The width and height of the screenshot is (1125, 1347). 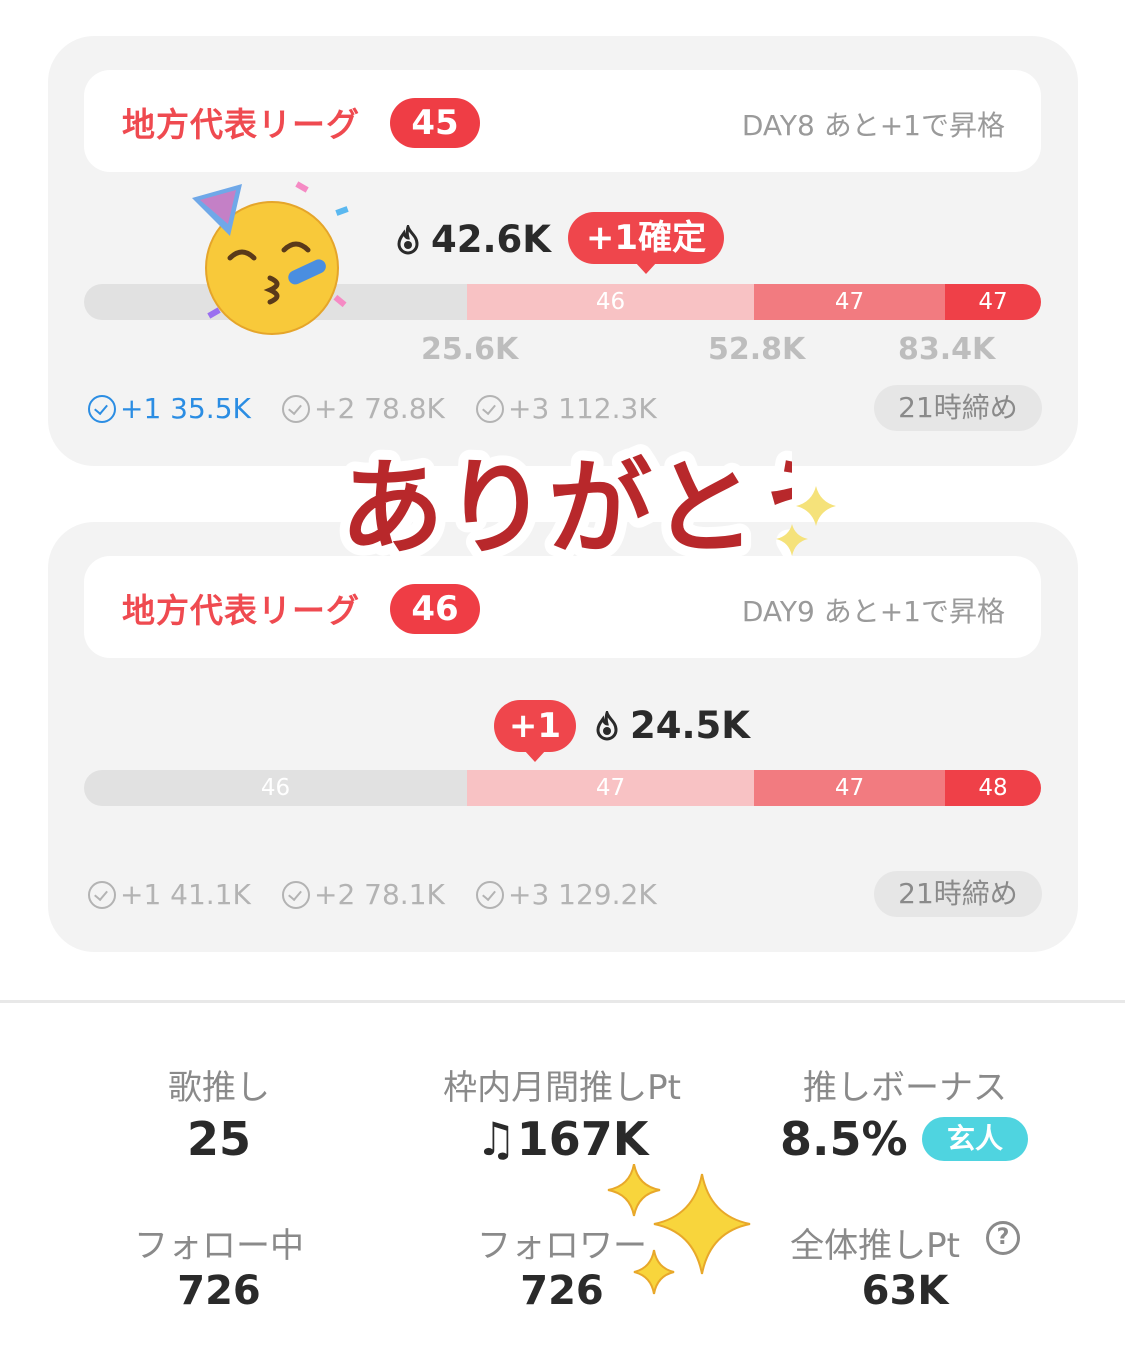 What do you see at coordinates (582, 894) in the screenshot?
I see `goal-label: +3 129.2K` at bounding box center [582, 894].